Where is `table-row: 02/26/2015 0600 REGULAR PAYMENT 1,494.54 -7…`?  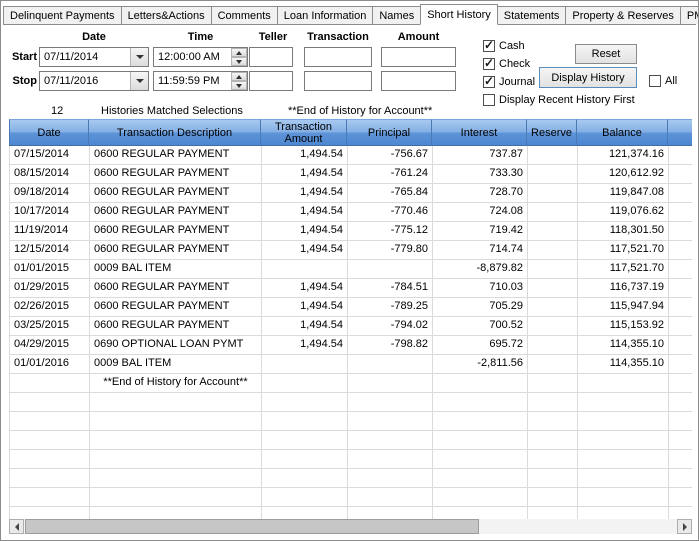 table-row: 02/26/2015 0600 REGULAR PAYMENT 1,494.54 -7… is located at coordinates (351, 307).